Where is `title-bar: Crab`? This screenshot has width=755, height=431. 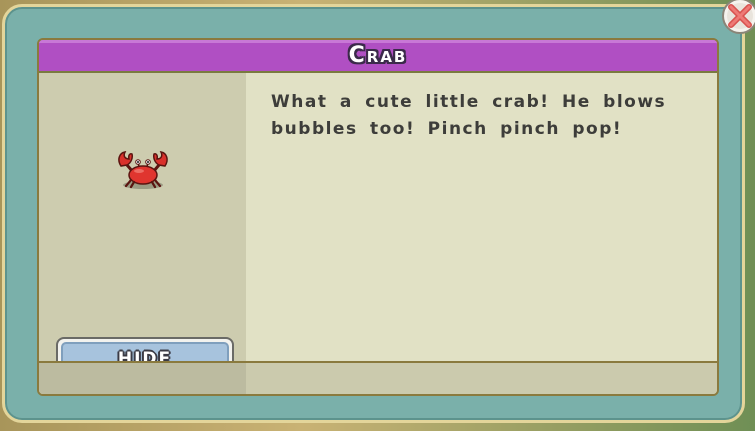 title-bar: Crab is located at coordinates (378, 56).